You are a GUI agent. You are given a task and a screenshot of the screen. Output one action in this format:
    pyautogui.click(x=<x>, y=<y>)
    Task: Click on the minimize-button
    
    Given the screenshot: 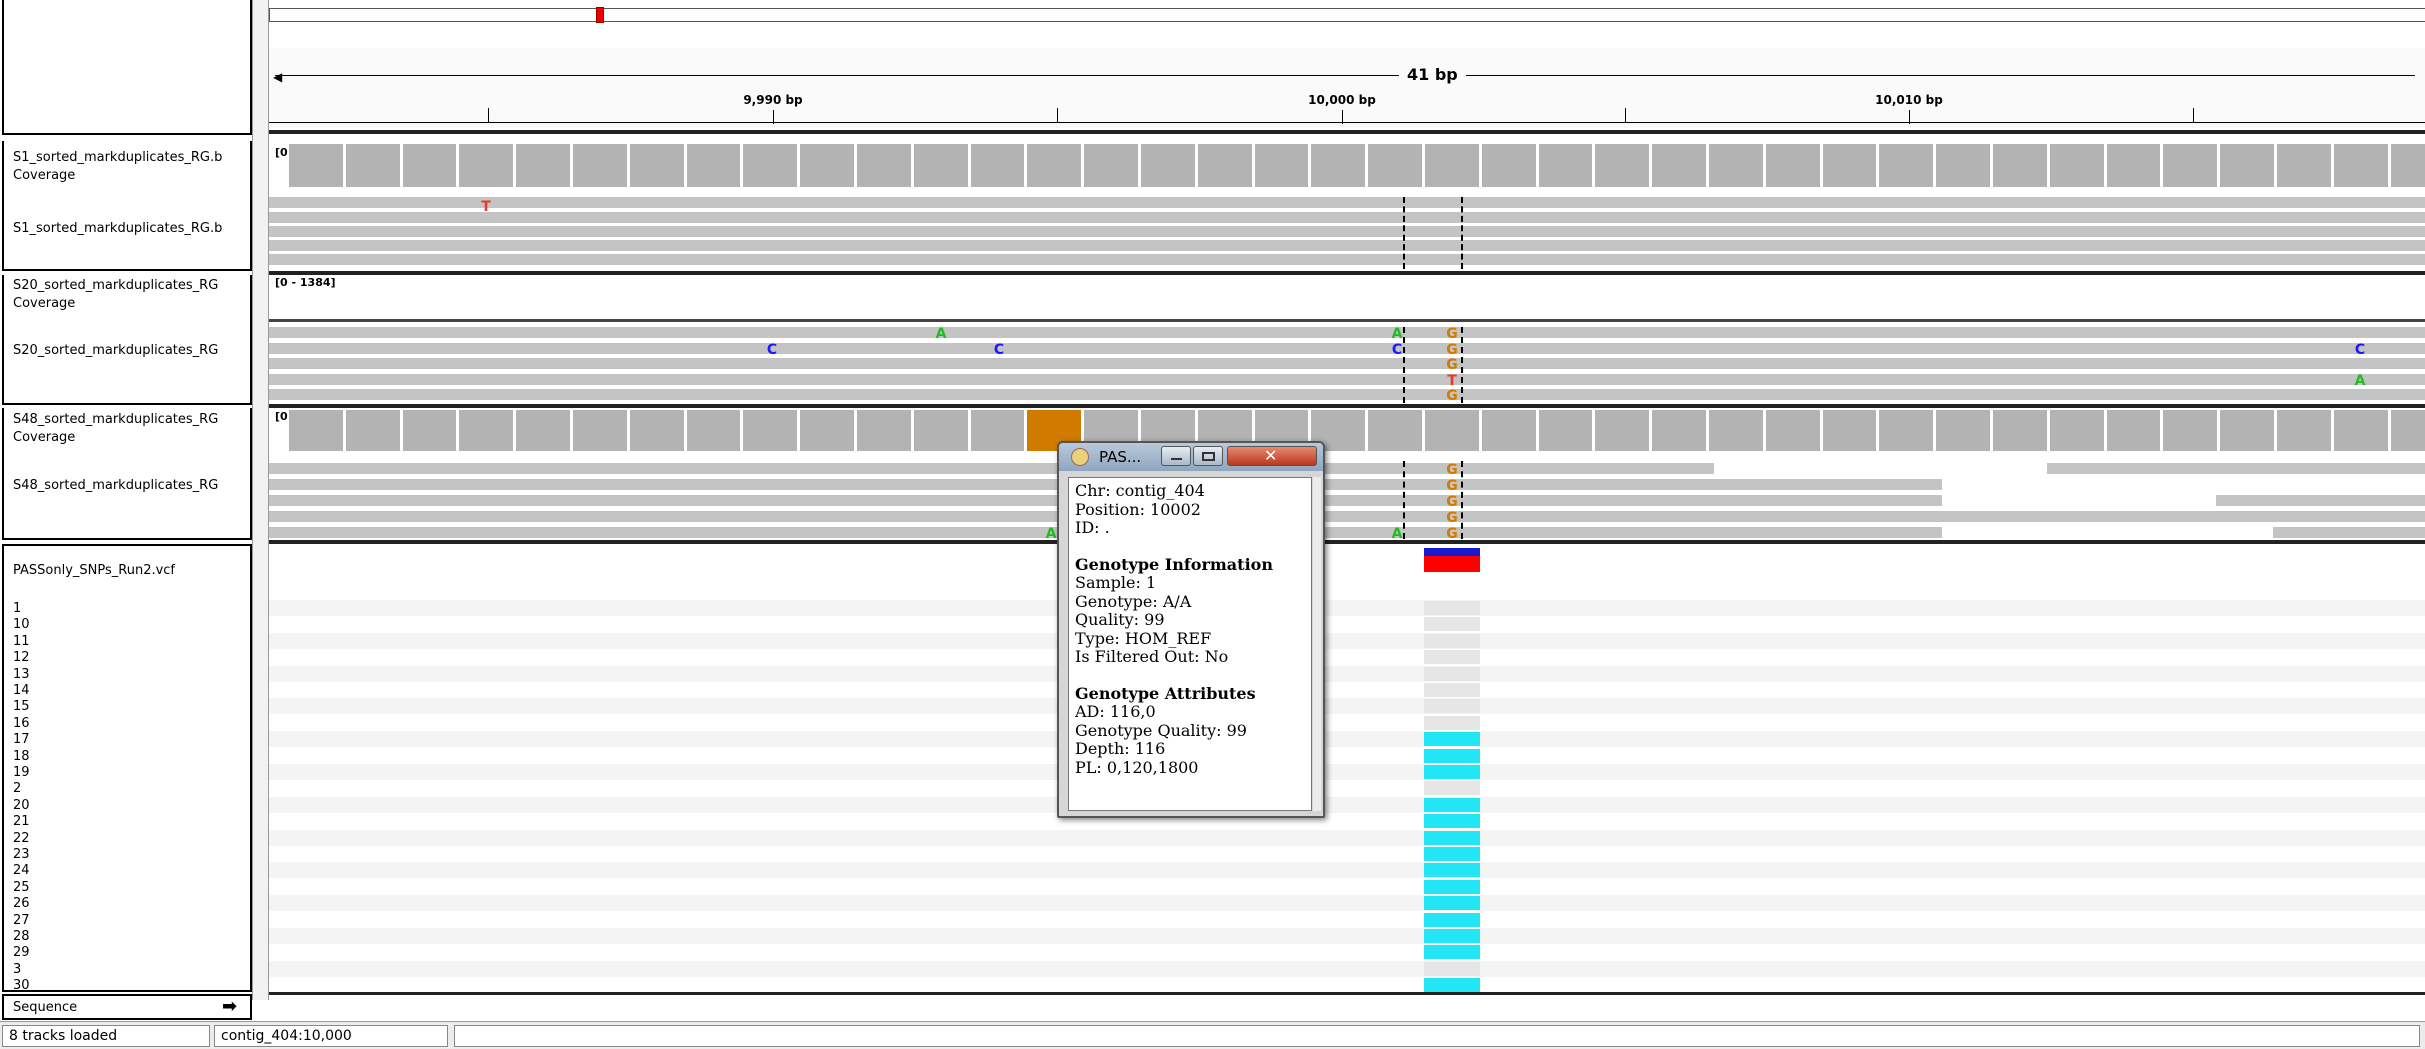 What is the action you would take?
    pyautogui.click(x=1176, y=456)
    